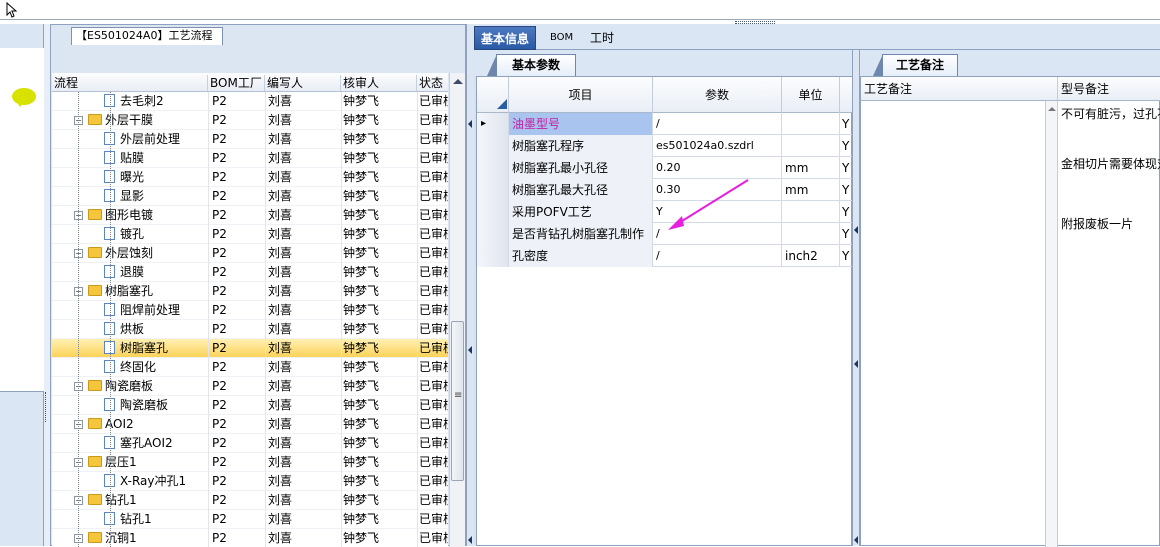  What do you see at coordinates (250, 253) in the screenshot?
I see `tree-row: −外层蚀刻 P2 刘喜 钟梦飞 已审核` at bounding box center [250, 253].